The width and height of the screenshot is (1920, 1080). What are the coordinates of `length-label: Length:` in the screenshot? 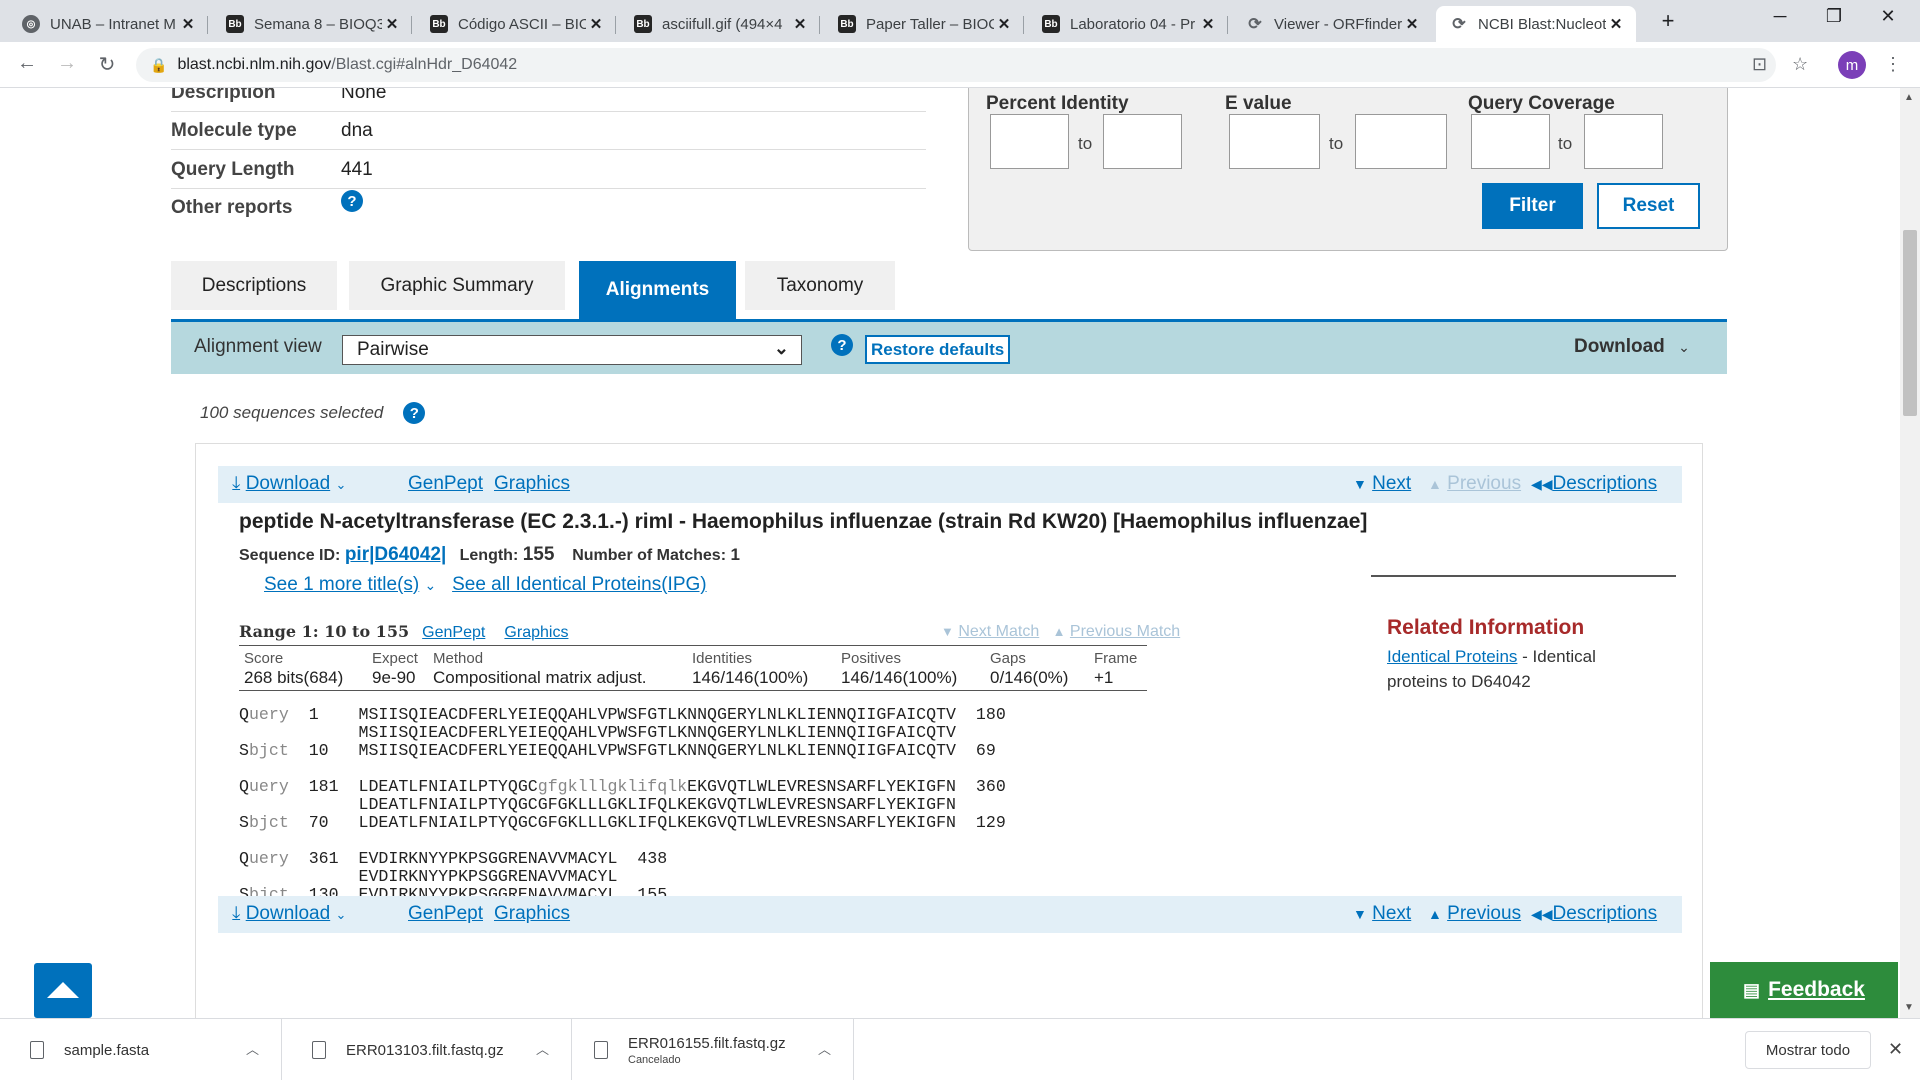 It's located at (489, 555).